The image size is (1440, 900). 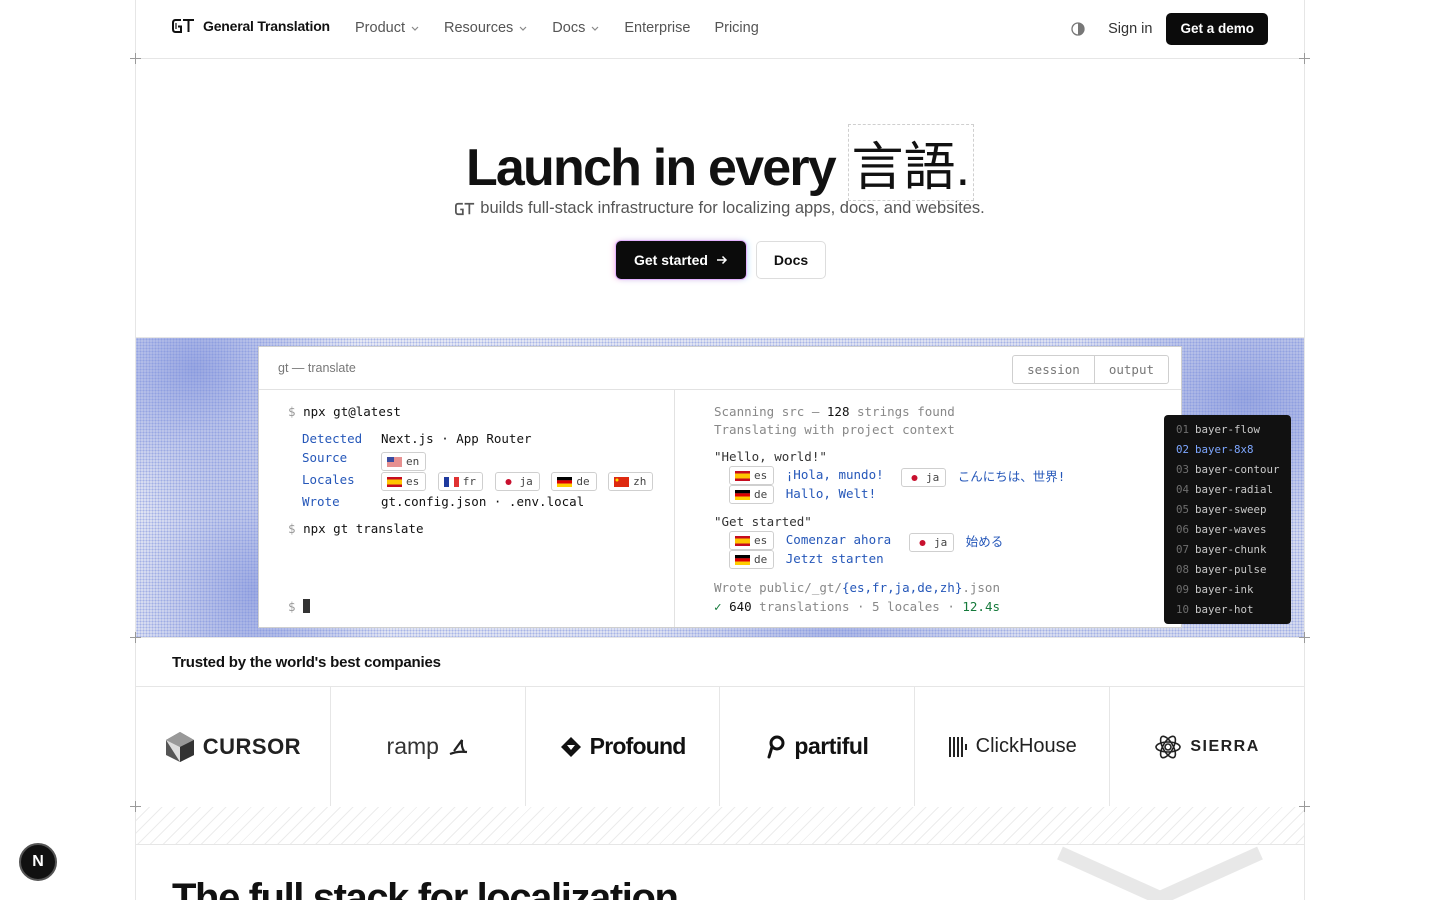 I want to click on check-icon: ✓, so click(x=718, y=606).